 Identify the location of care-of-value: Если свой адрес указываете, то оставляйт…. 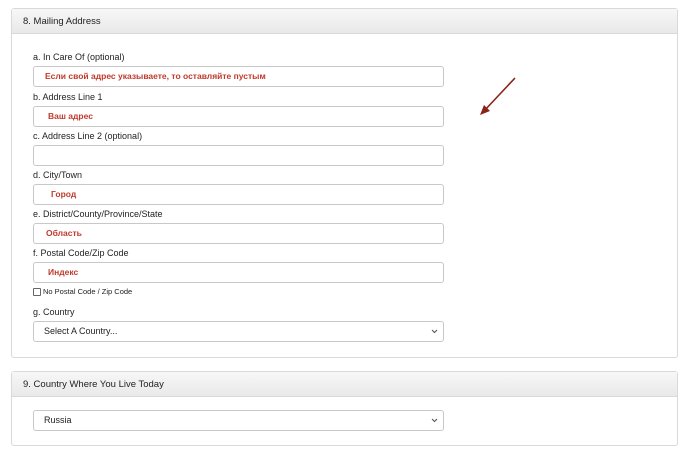
(155, 76).